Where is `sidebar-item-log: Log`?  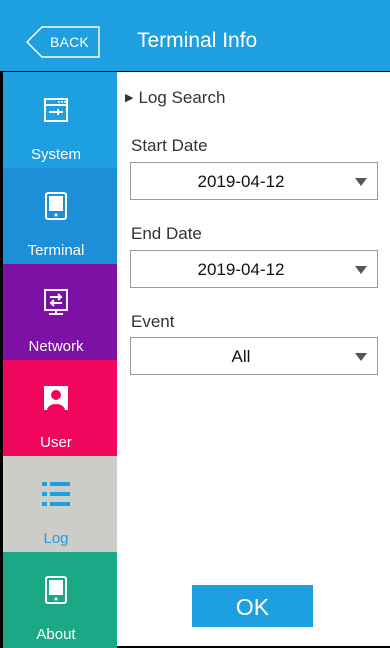 sidebar-item-log: Log is located at coordinates (60, 504).